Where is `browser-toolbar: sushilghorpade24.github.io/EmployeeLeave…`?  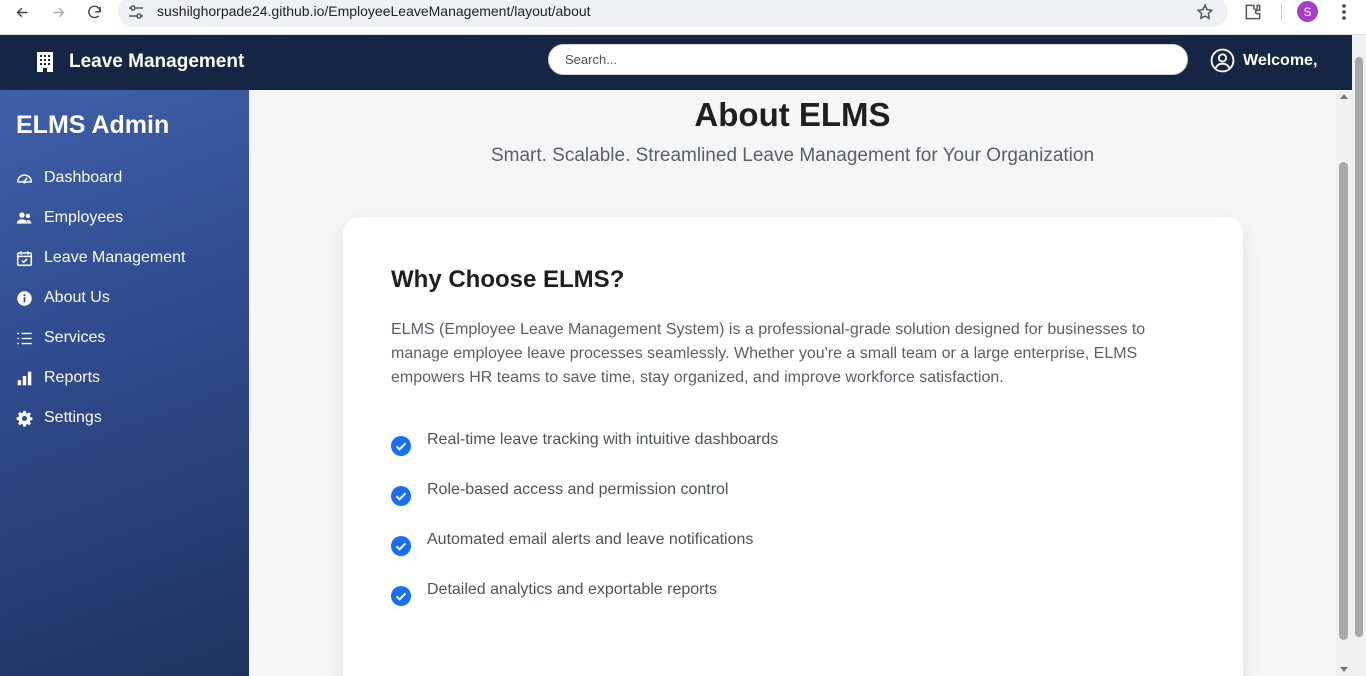
browser-toolbar: sushilghorpade24.github.io/EmployeeLeave… is located at coordinates (683, 17).